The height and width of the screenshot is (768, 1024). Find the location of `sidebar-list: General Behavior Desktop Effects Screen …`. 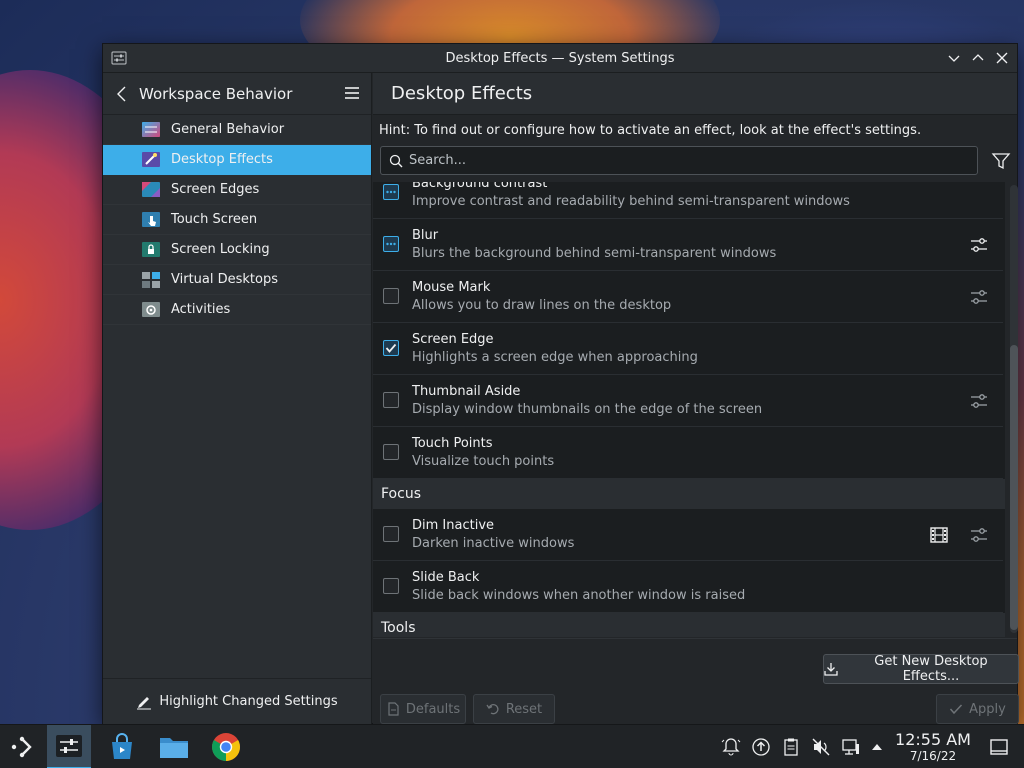

sidebar-list: General Behavior Desktop Effects Screen … is located at coordinates (237, 220).